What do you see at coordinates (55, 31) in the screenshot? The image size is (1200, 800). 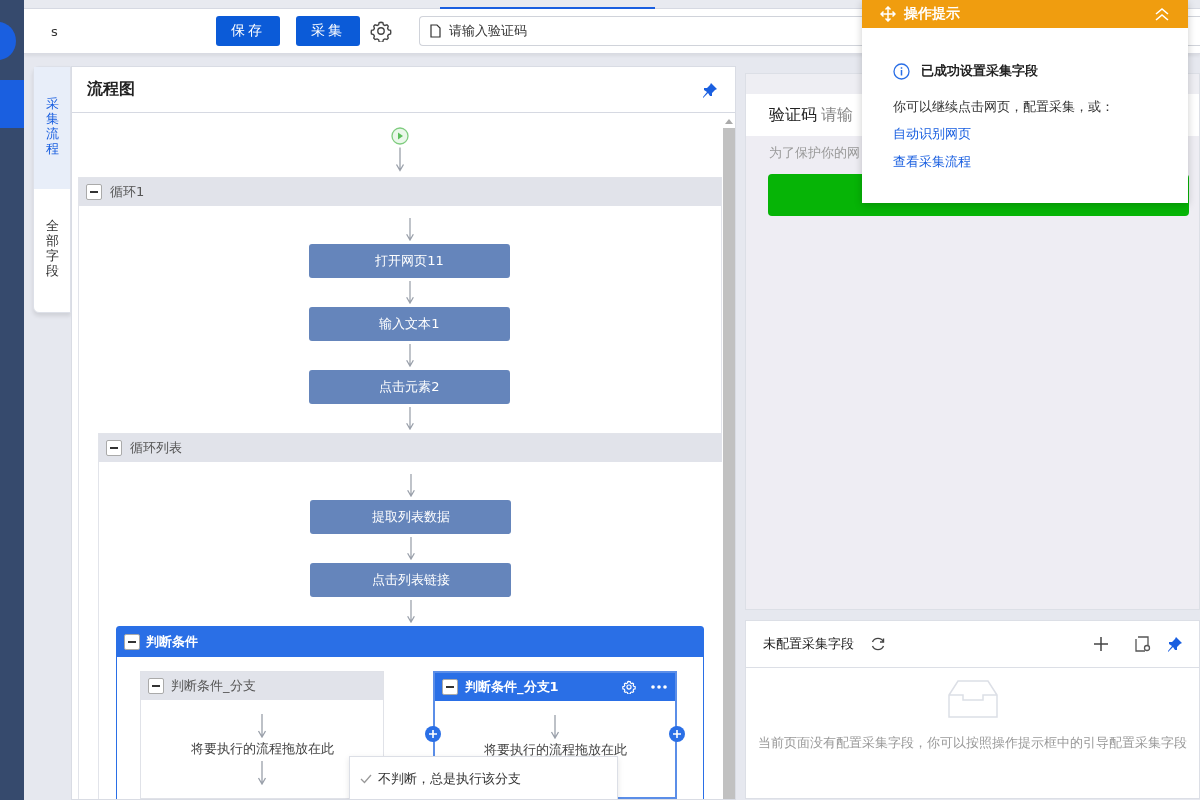 I see `task-name: s` at bounding box center [55, 31].